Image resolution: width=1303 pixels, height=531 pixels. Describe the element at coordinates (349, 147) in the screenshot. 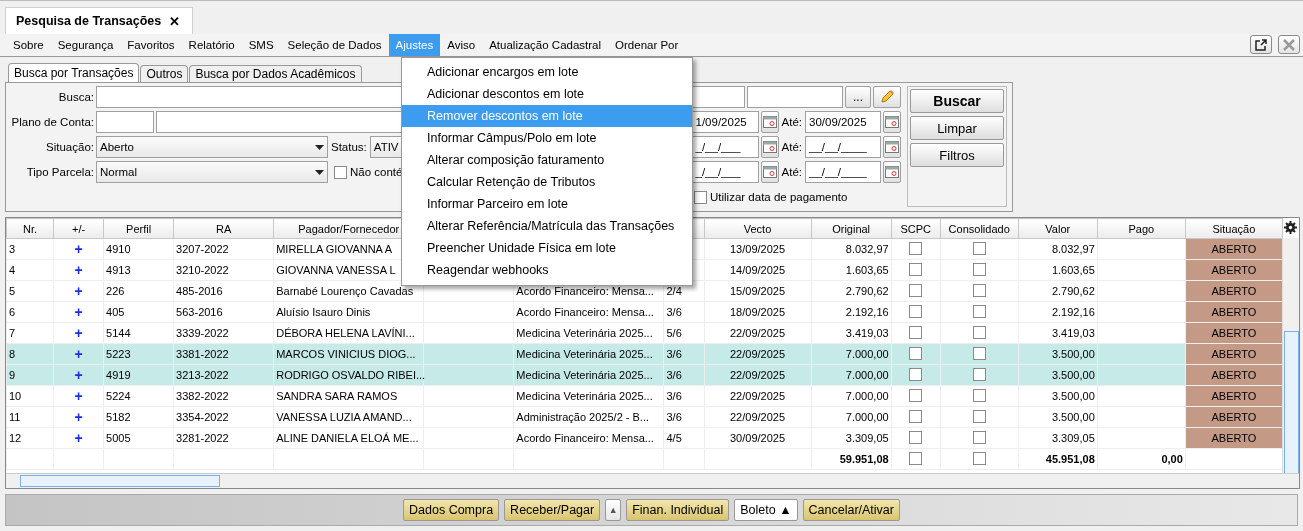

I see `field-label: Status:` at that location.